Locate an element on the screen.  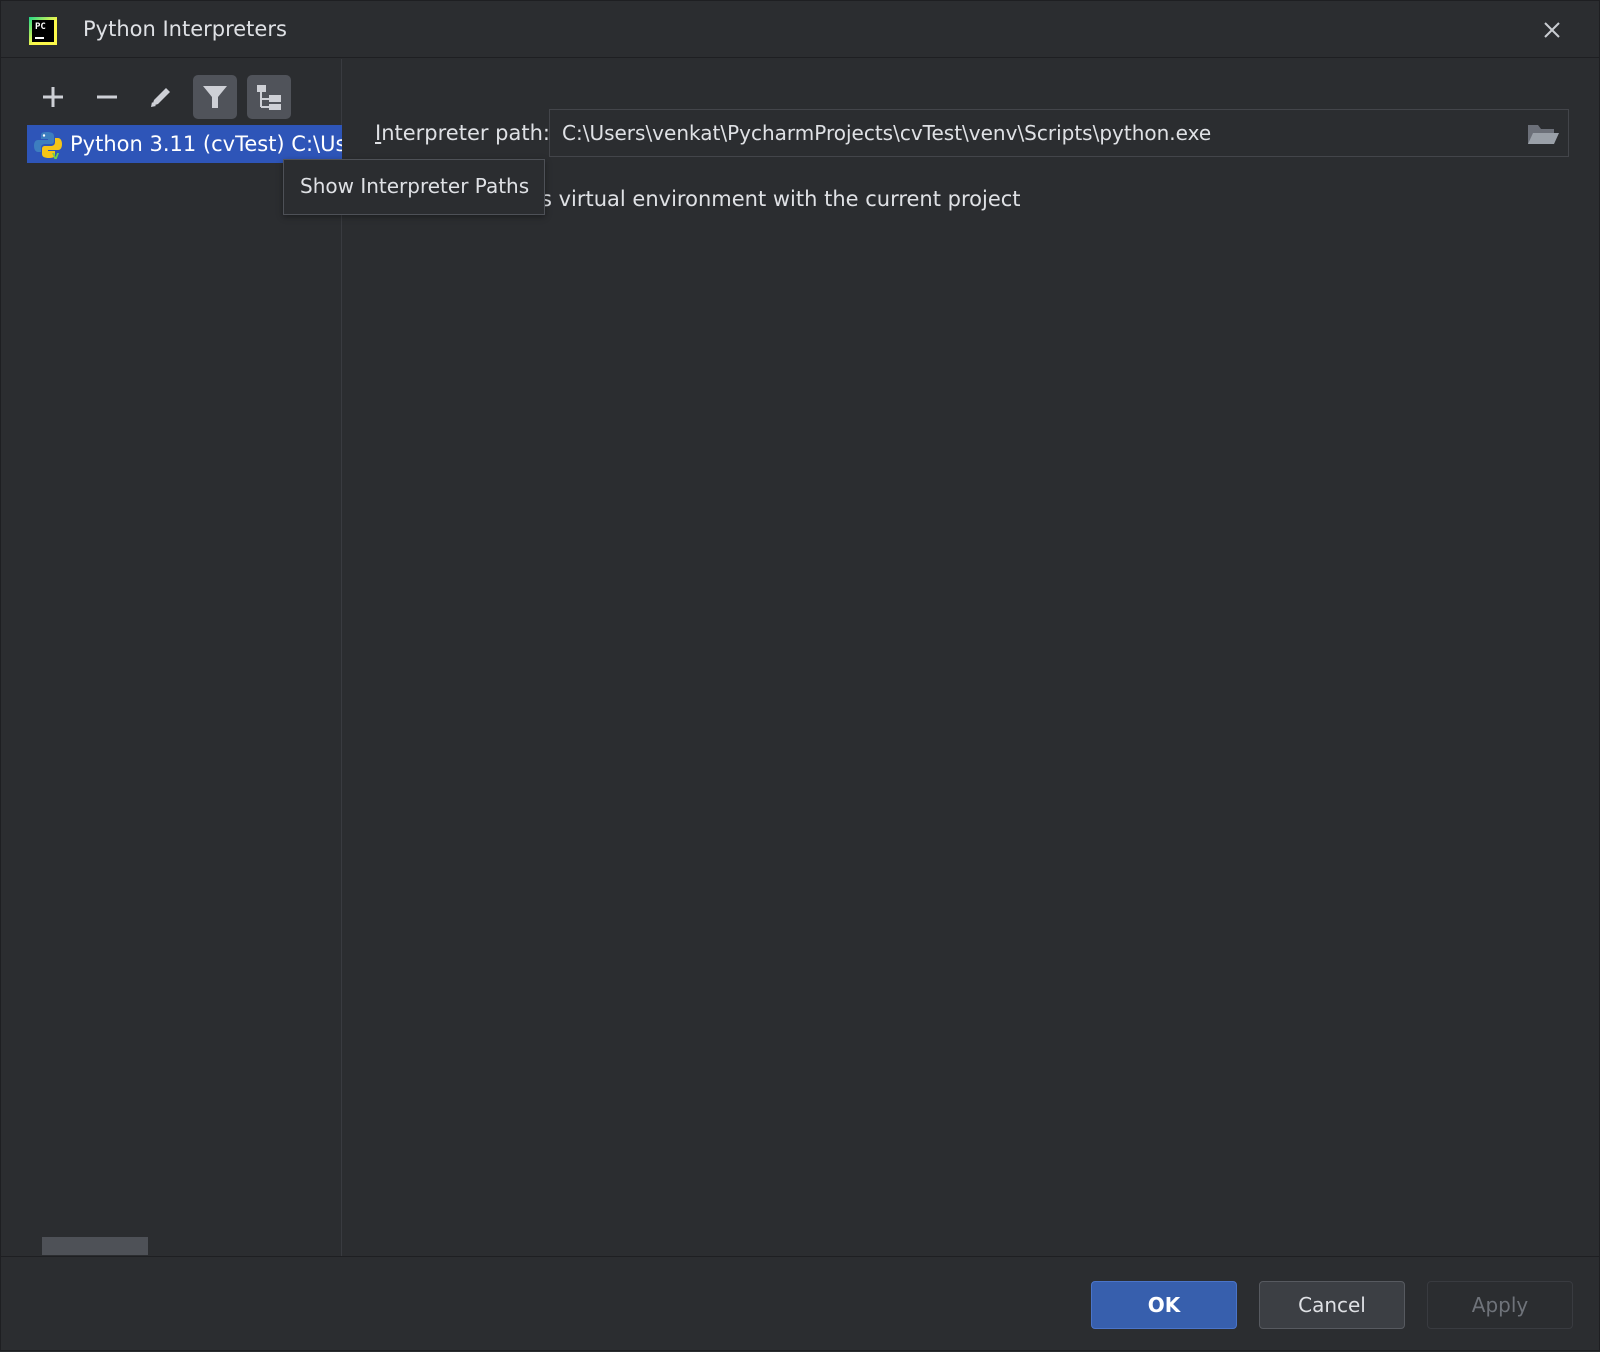
folder-open-icon is located at coordinates (1543, 134).